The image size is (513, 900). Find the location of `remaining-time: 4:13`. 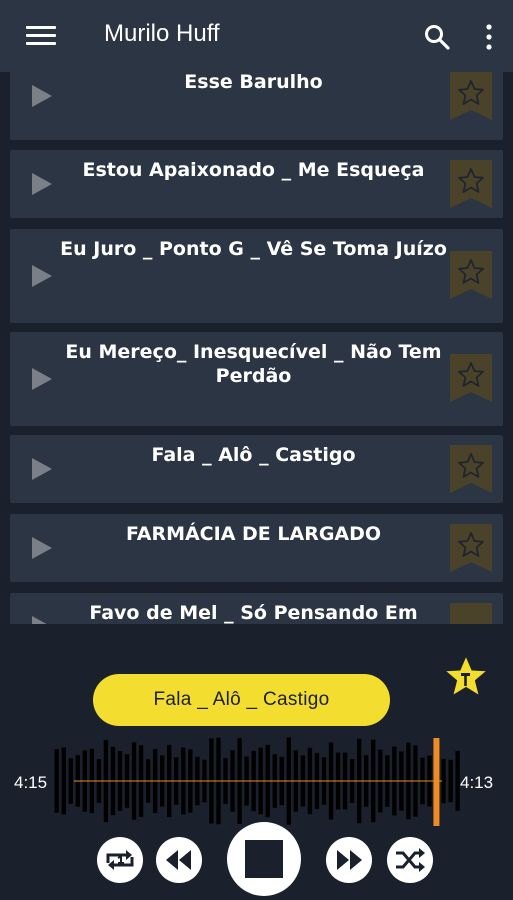

remaining-time: 4:13 is located at coordinates (477, 782).